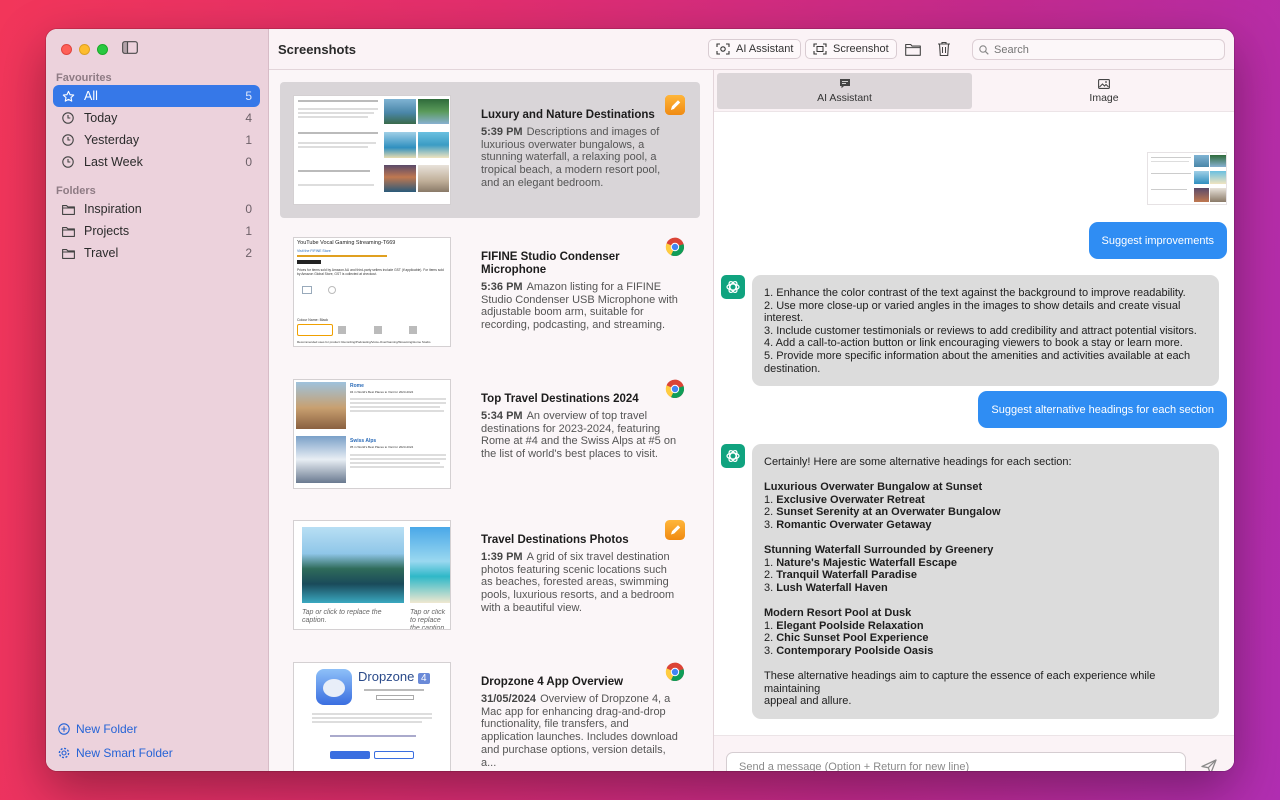 This screenshot has height=800, width=1280. What do you see at coordinates (1209, 764) in the screenshot?
I see `send-icon` at bounding box center [1209, 764].